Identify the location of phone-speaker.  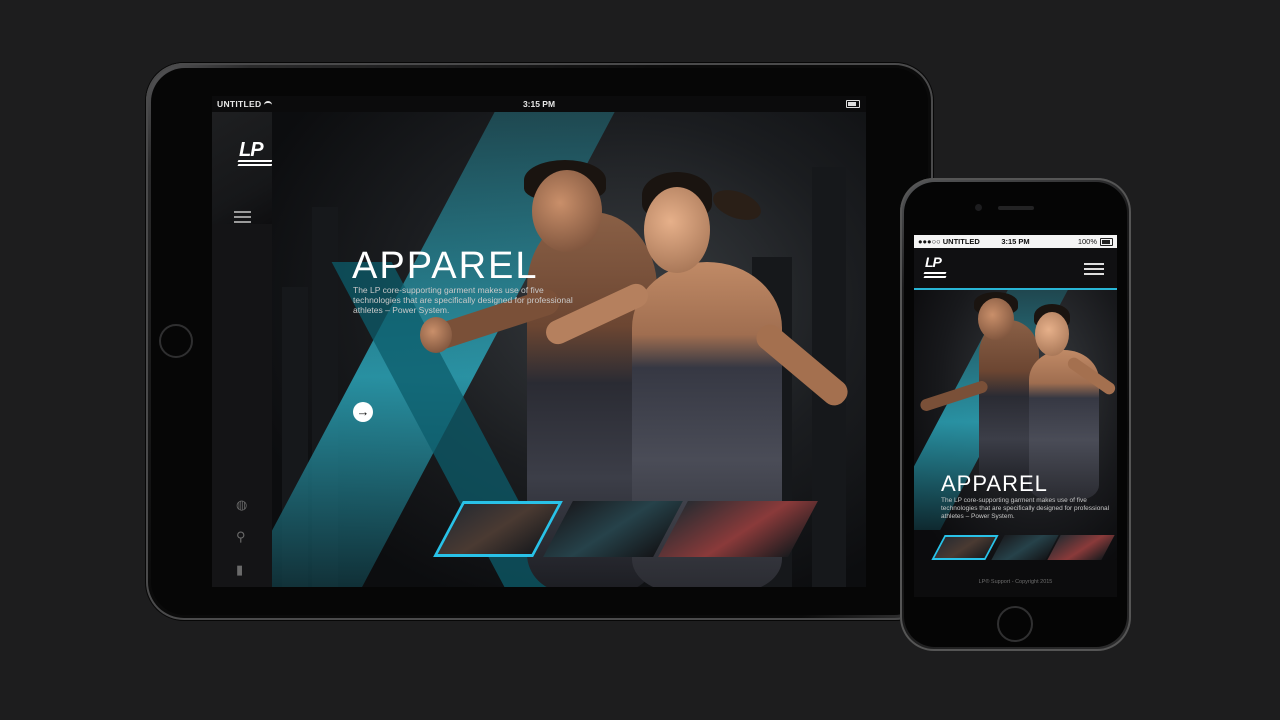
(1016, 208).